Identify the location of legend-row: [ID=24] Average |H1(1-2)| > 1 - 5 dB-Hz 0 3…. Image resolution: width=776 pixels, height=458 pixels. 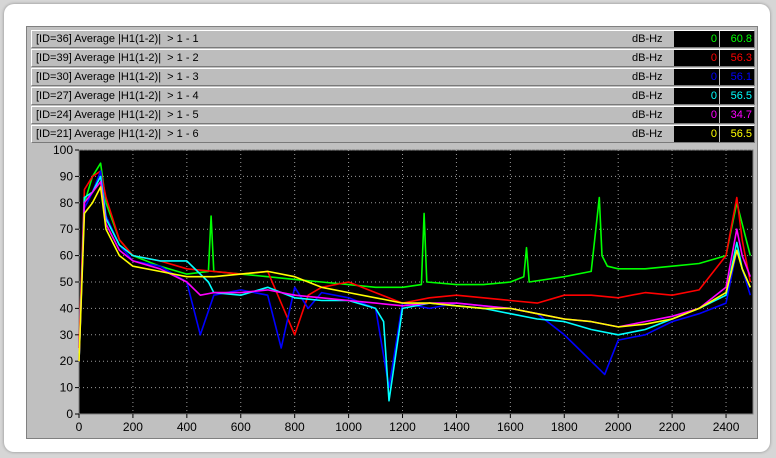
(393, 115).